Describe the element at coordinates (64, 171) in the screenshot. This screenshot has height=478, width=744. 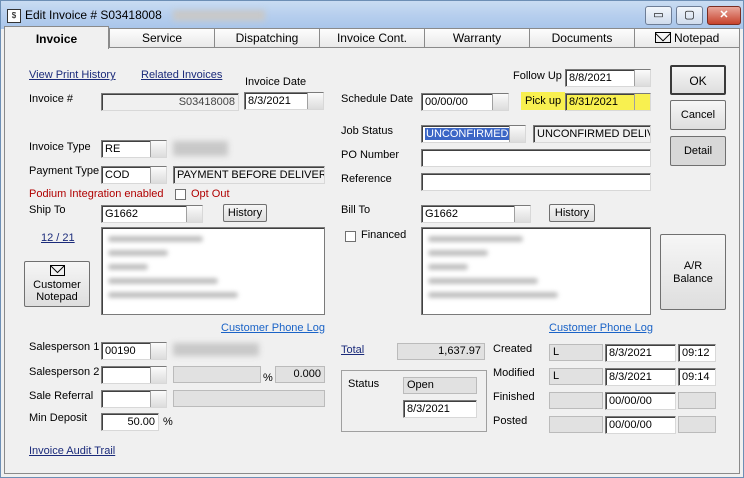
I see `payment-type-label: Payment Type` at that location.